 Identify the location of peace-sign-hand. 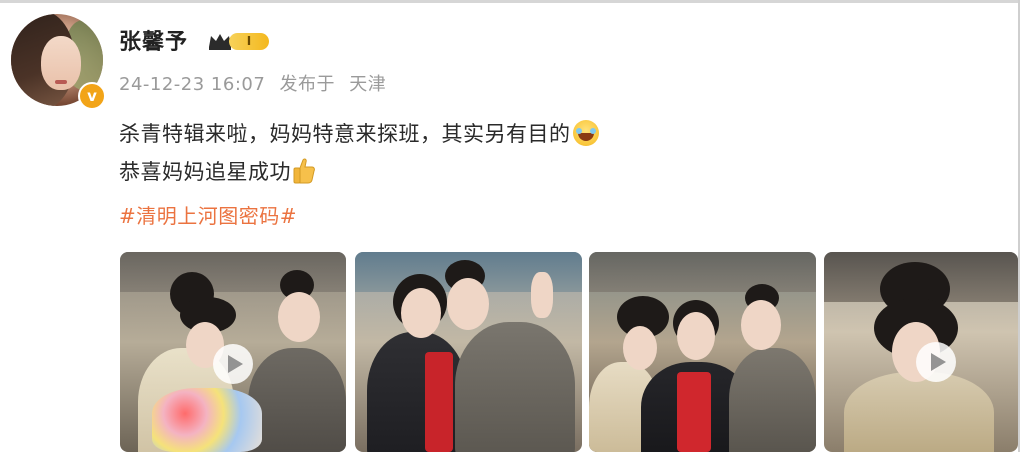
(542, 295).